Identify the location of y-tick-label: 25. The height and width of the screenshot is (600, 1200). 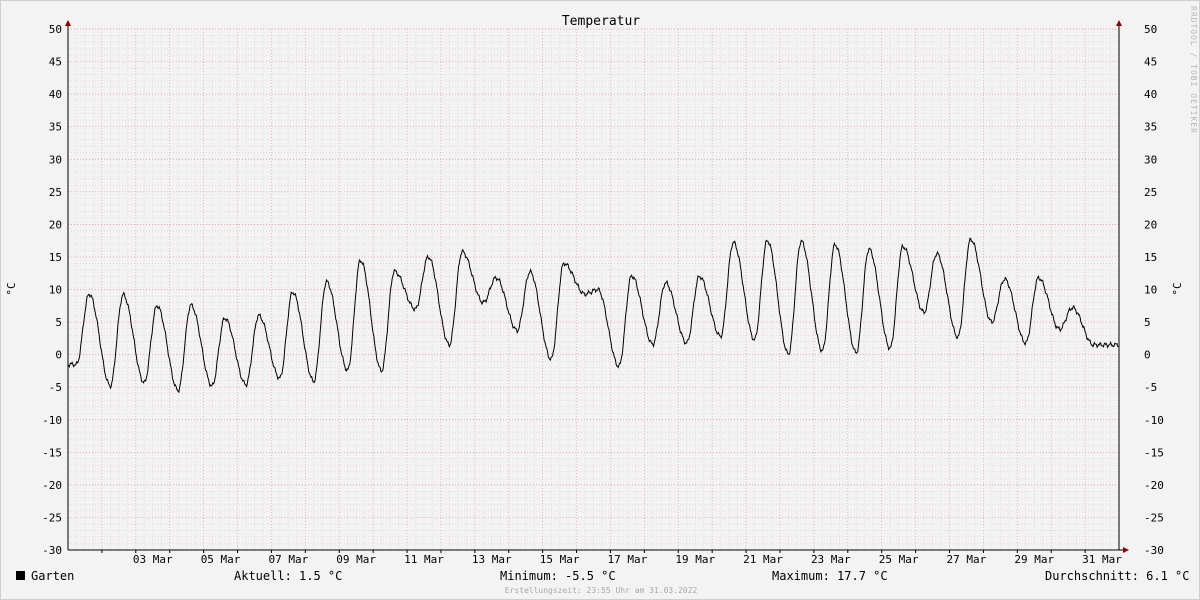
(55, 192).